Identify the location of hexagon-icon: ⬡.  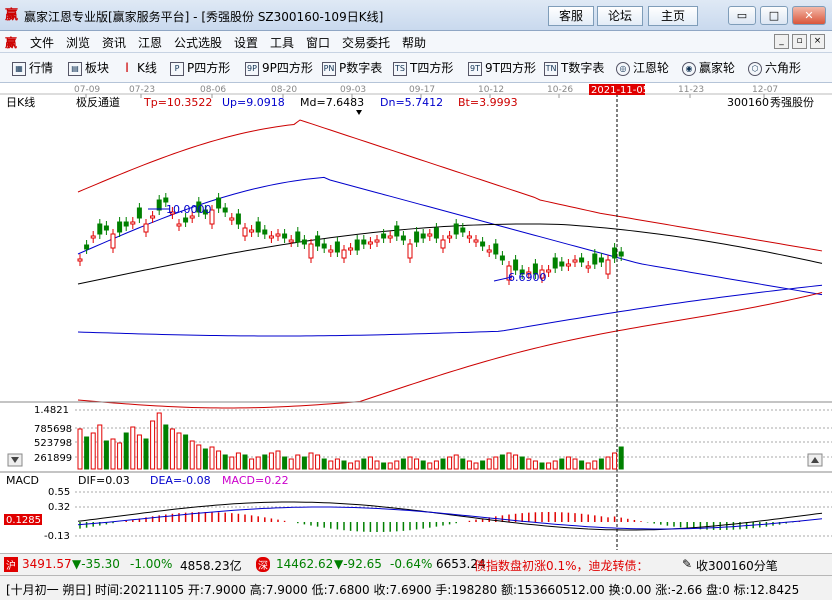
(755, 68).